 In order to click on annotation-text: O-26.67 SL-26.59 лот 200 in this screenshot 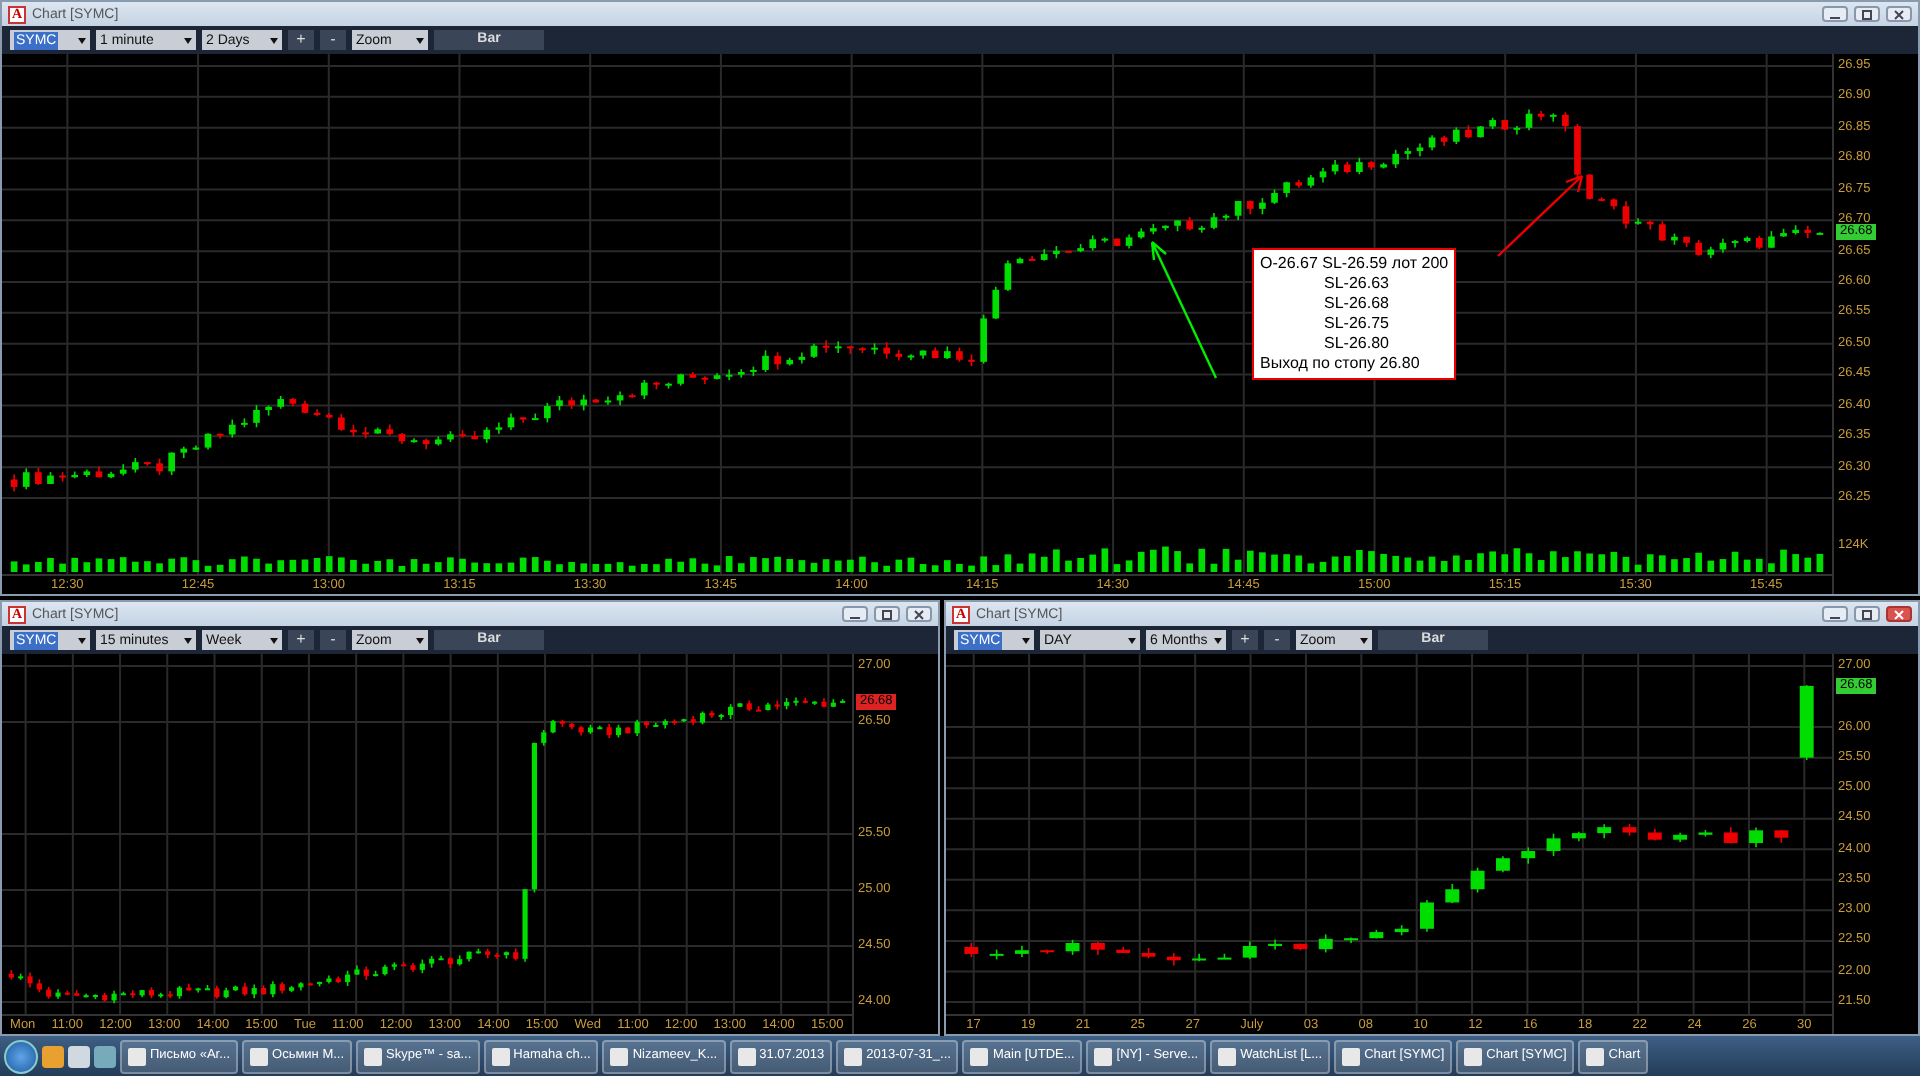, I will do `click(1354, 264)`.